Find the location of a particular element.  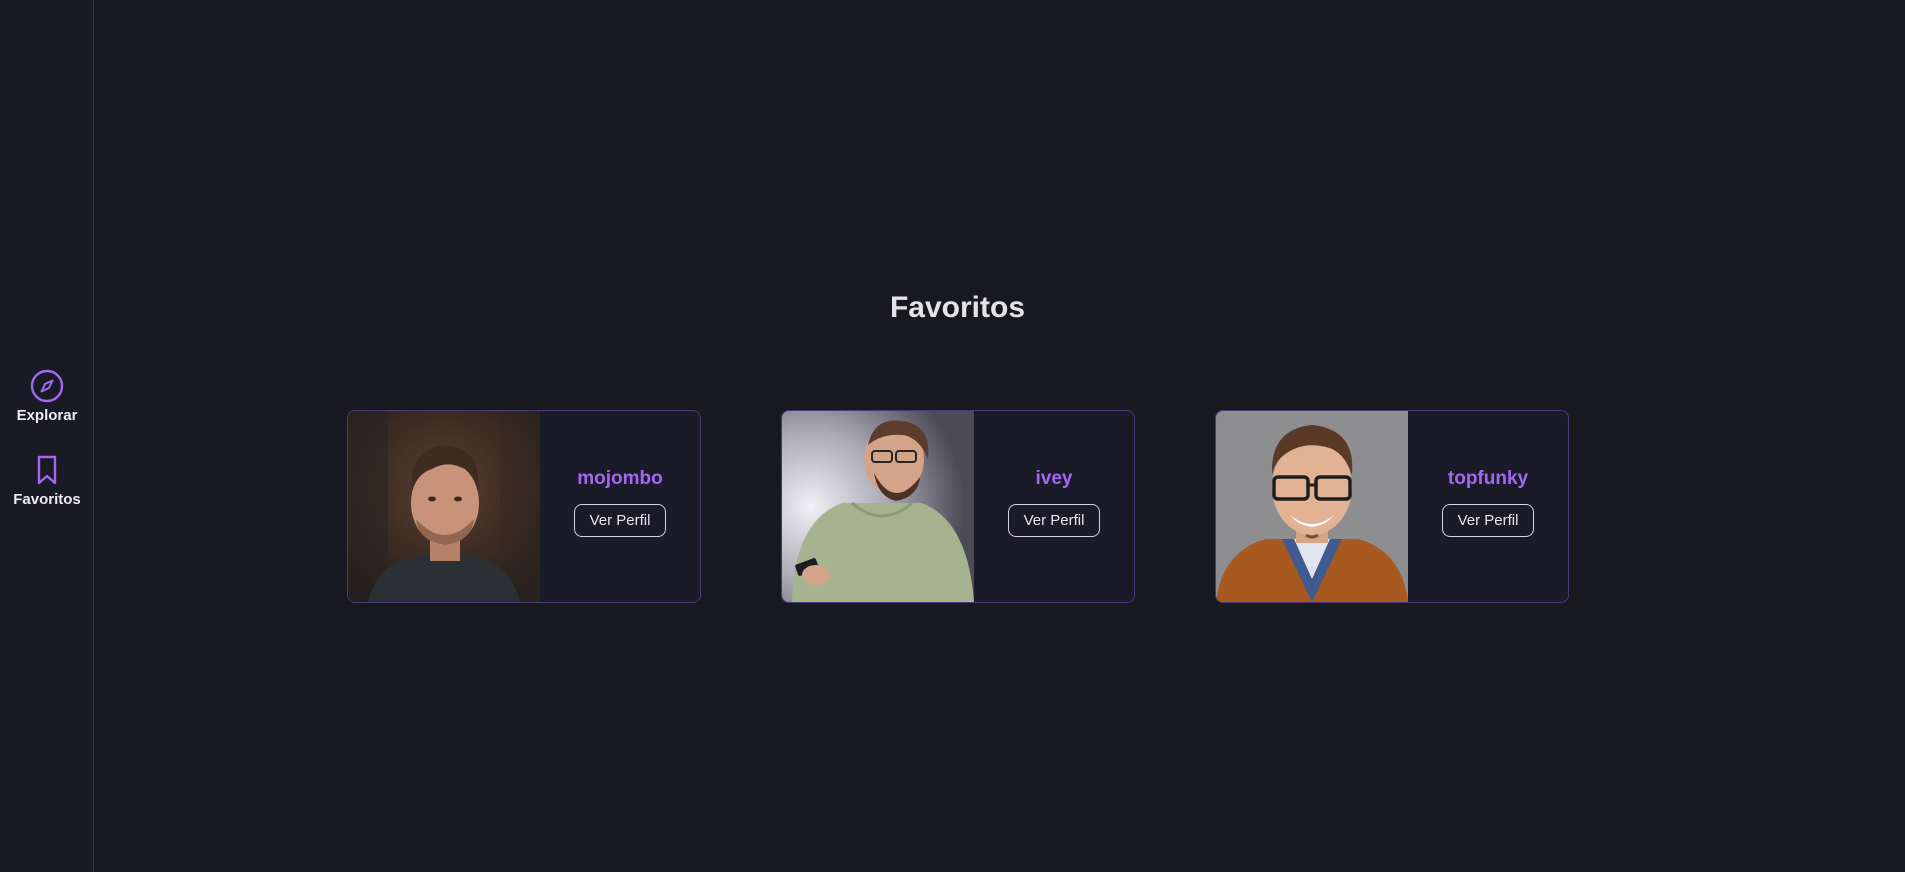

compass-icon is located at coordinates (47, 386).